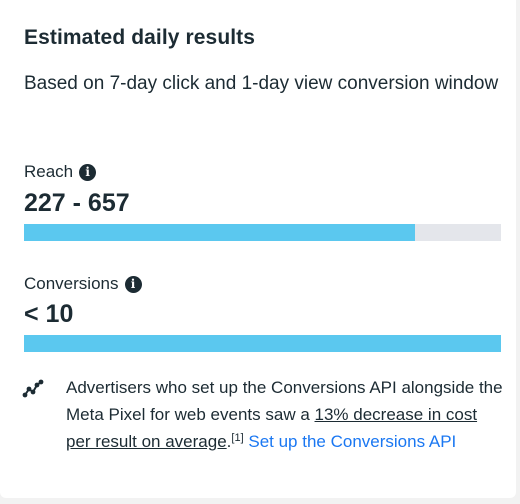  I want to click on reach-bar, so click(262, 232).